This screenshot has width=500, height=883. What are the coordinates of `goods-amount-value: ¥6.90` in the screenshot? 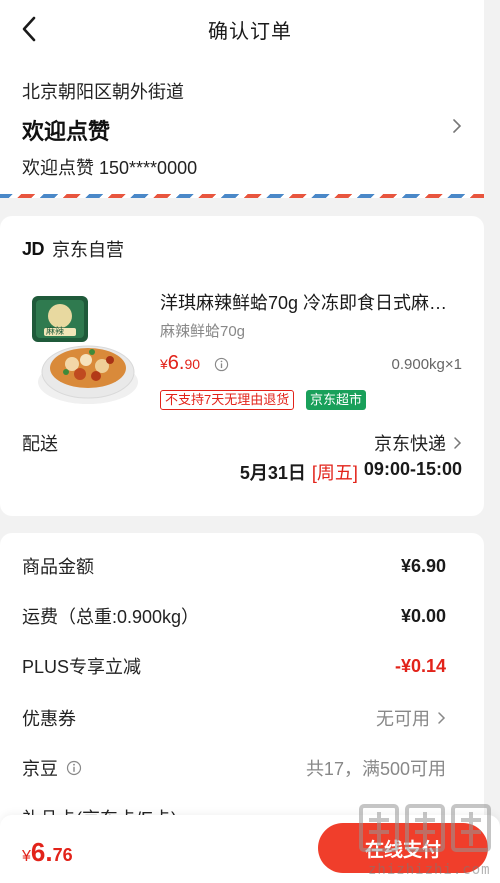 It's located at (423, 565).